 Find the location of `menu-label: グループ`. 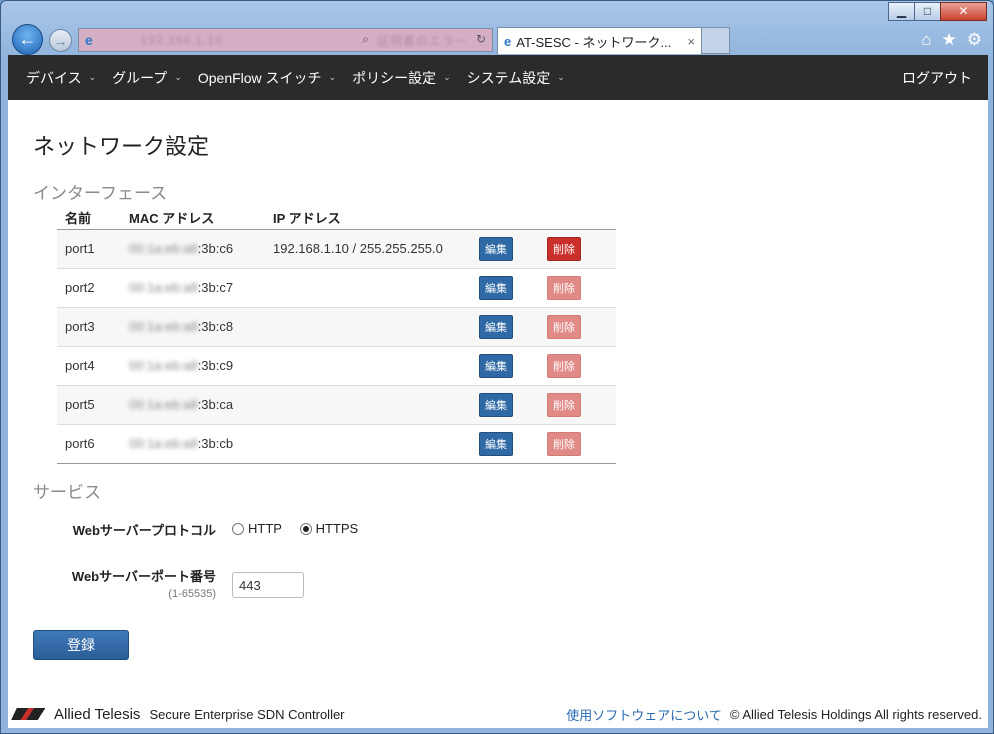

menu-label: グループ is located at coordinates (140, 77).